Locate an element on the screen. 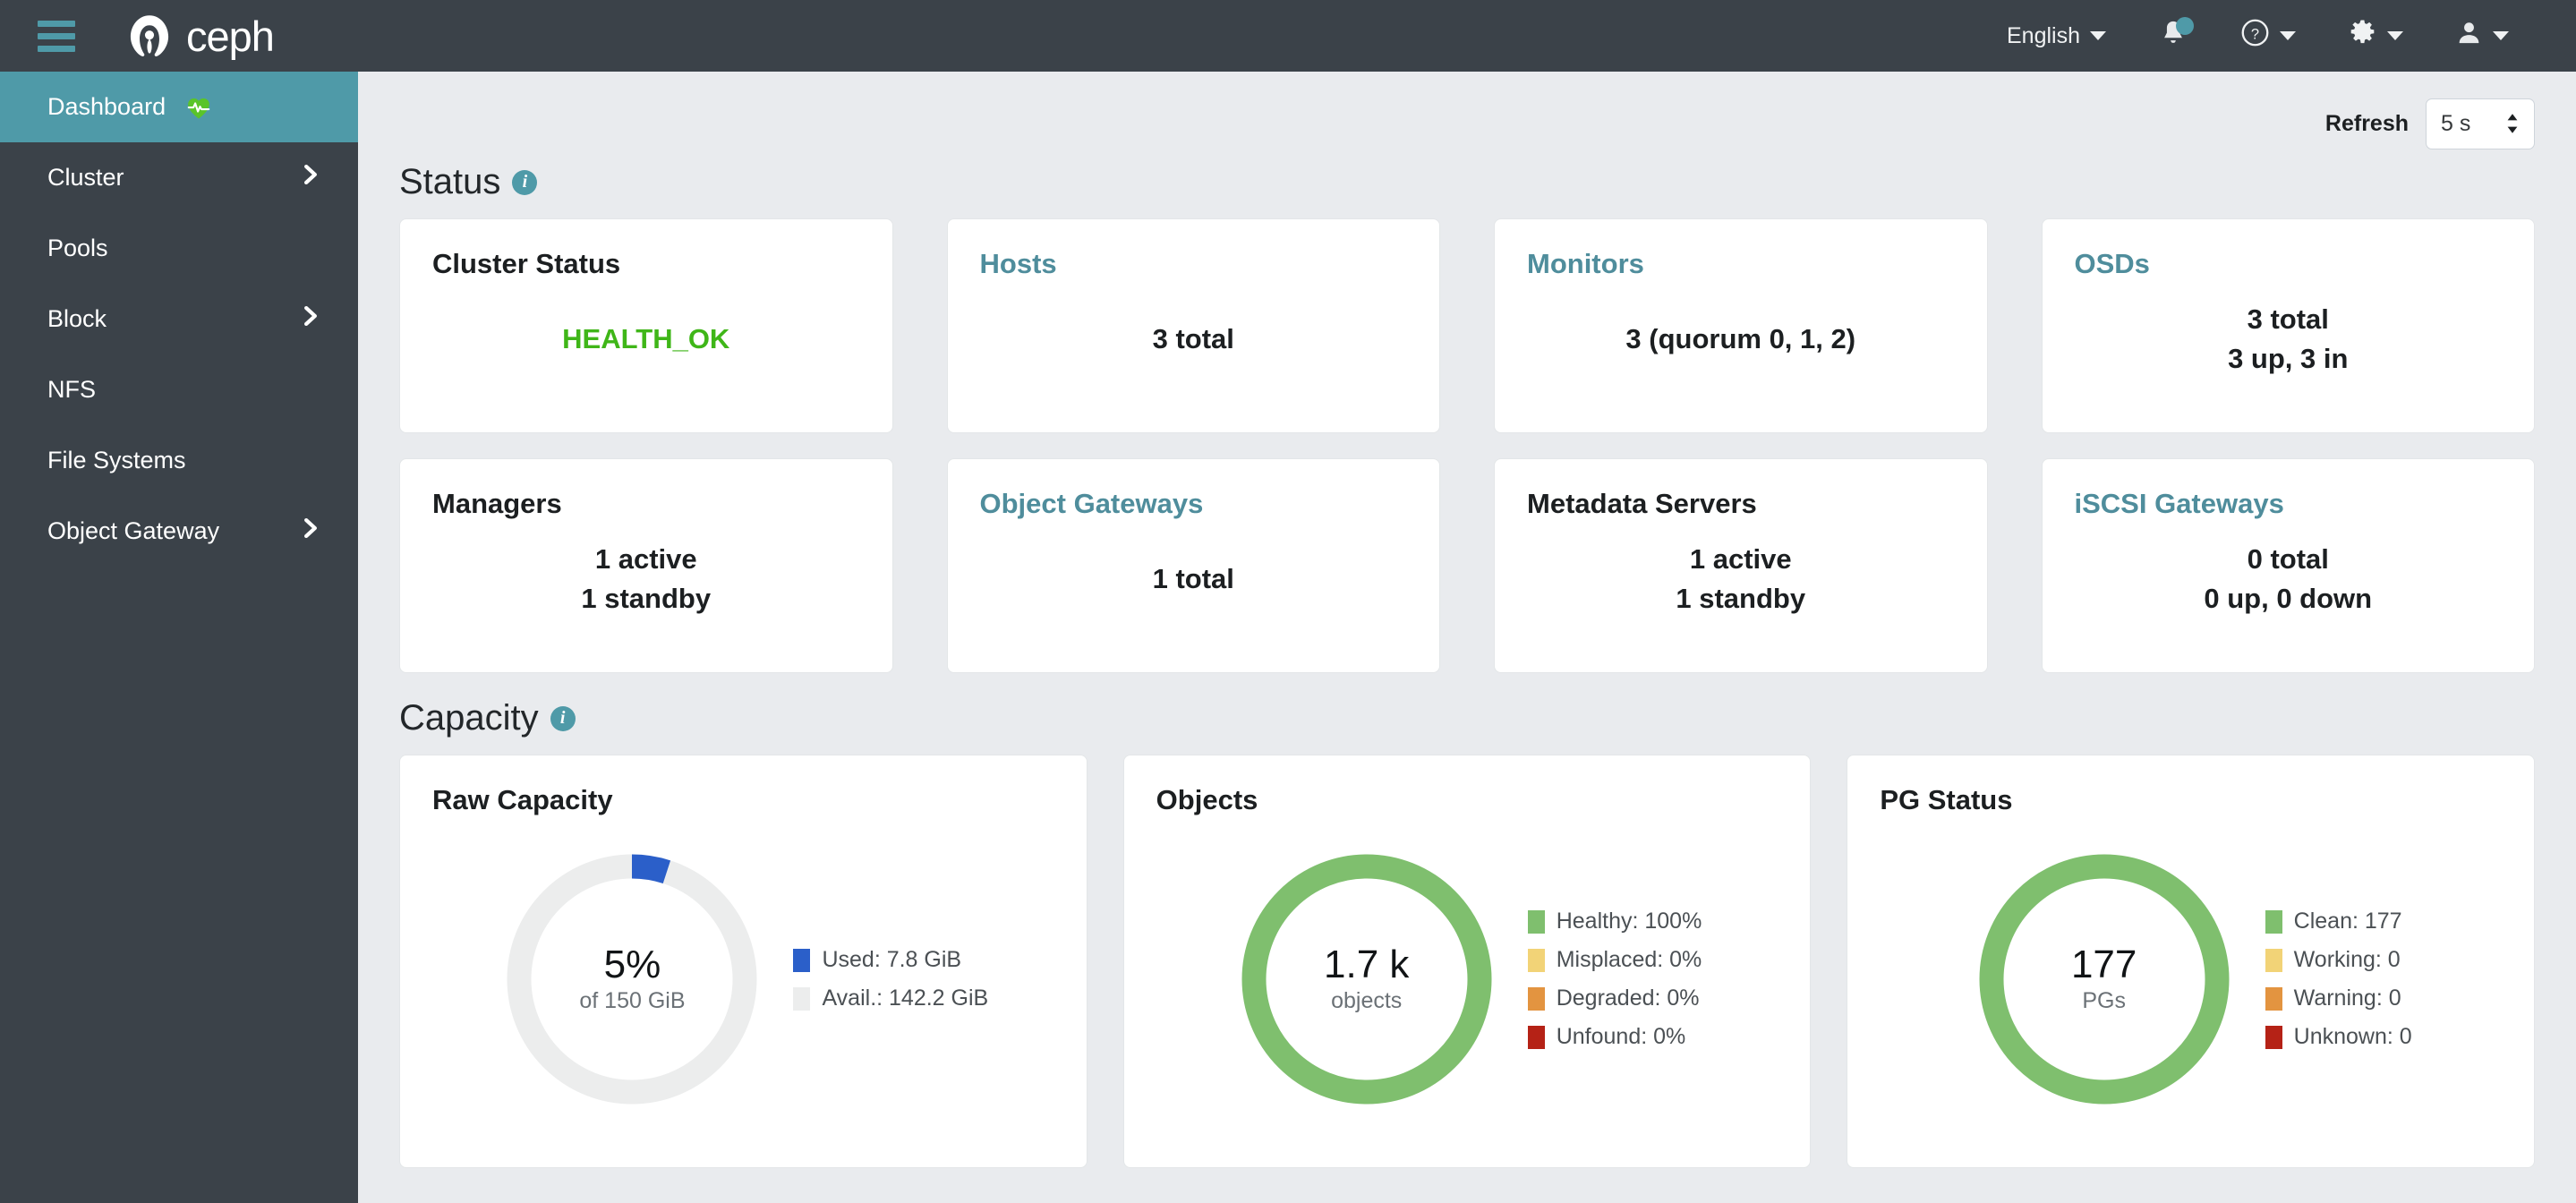 The width and height of the screenshot is (2576, 1203). card-body: 3 total 3 up, 3 in is located at coordinates (2289, 339).